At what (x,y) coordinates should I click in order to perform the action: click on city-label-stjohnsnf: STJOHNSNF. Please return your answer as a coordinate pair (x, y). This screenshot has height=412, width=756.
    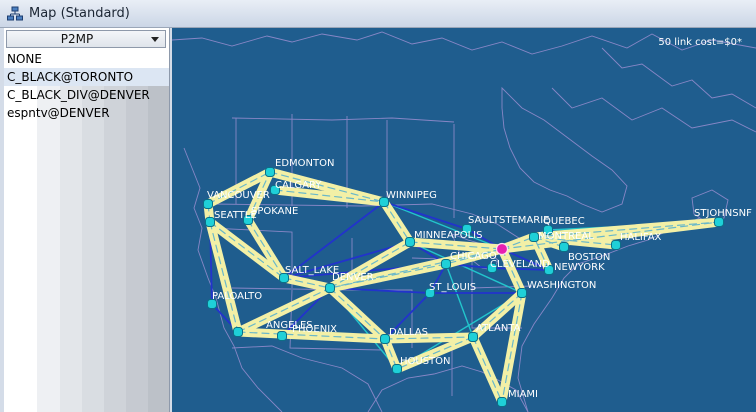
    Looking at the image, I should click on (723, 213).